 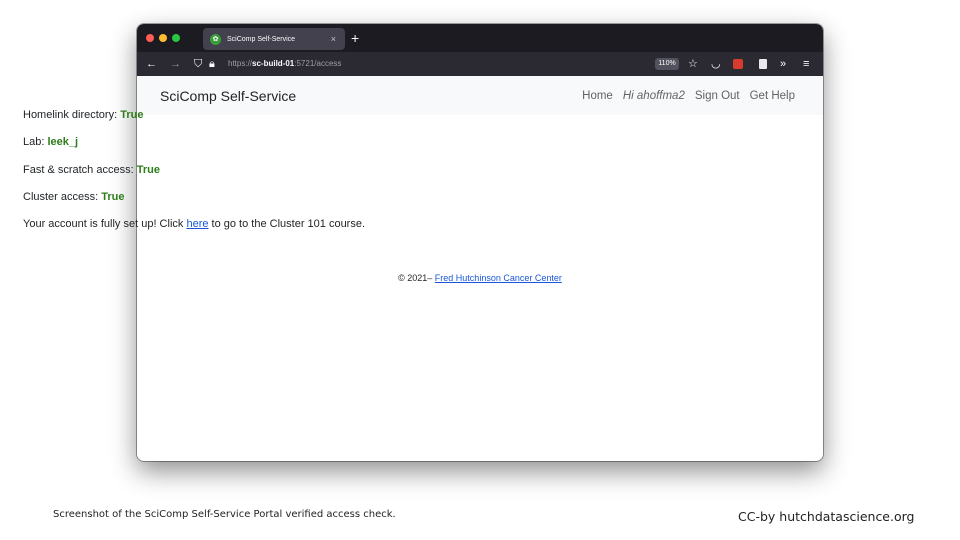 What do you see at coordinates (693, 64) in the screenshot?
I see `star-icon: ☆` at bounding box center [693, 64].